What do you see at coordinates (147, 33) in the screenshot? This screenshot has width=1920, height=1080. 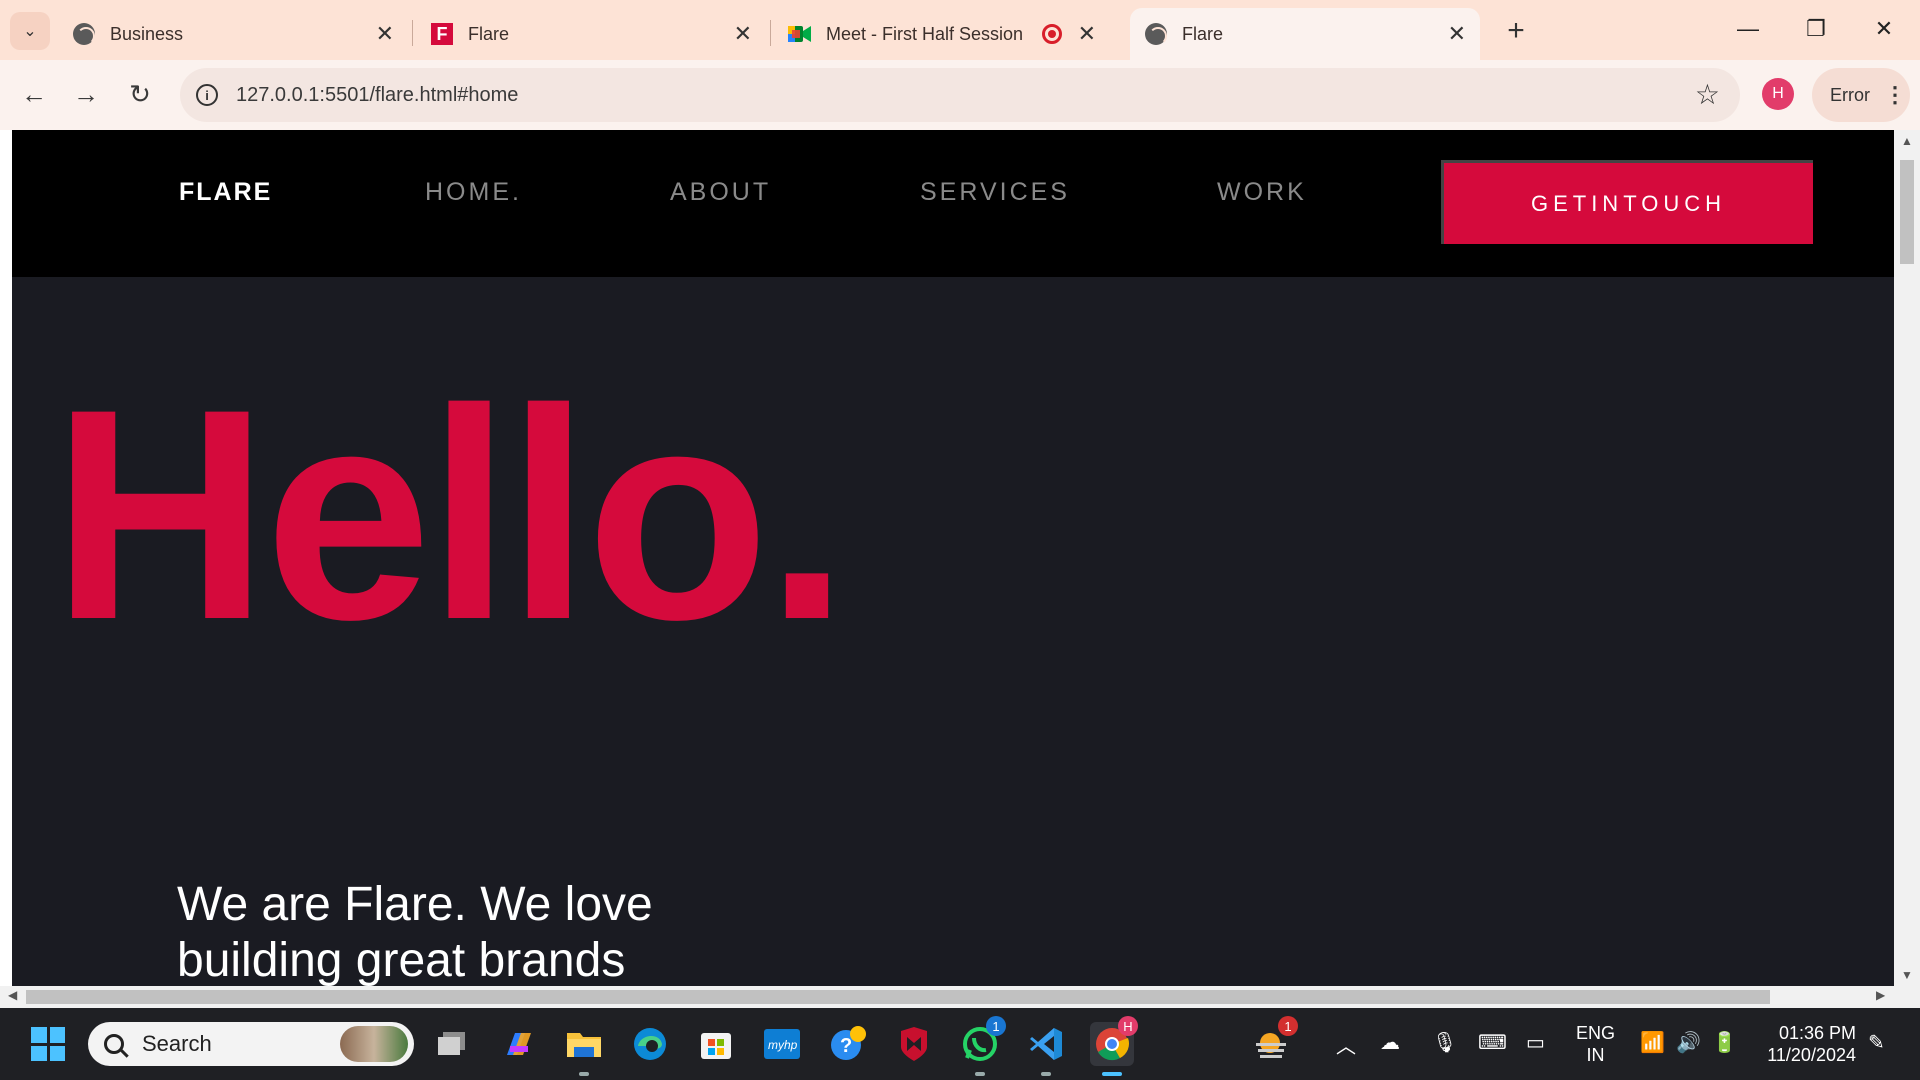 I see `tab-title: Business` at bounding box center [147, 33].